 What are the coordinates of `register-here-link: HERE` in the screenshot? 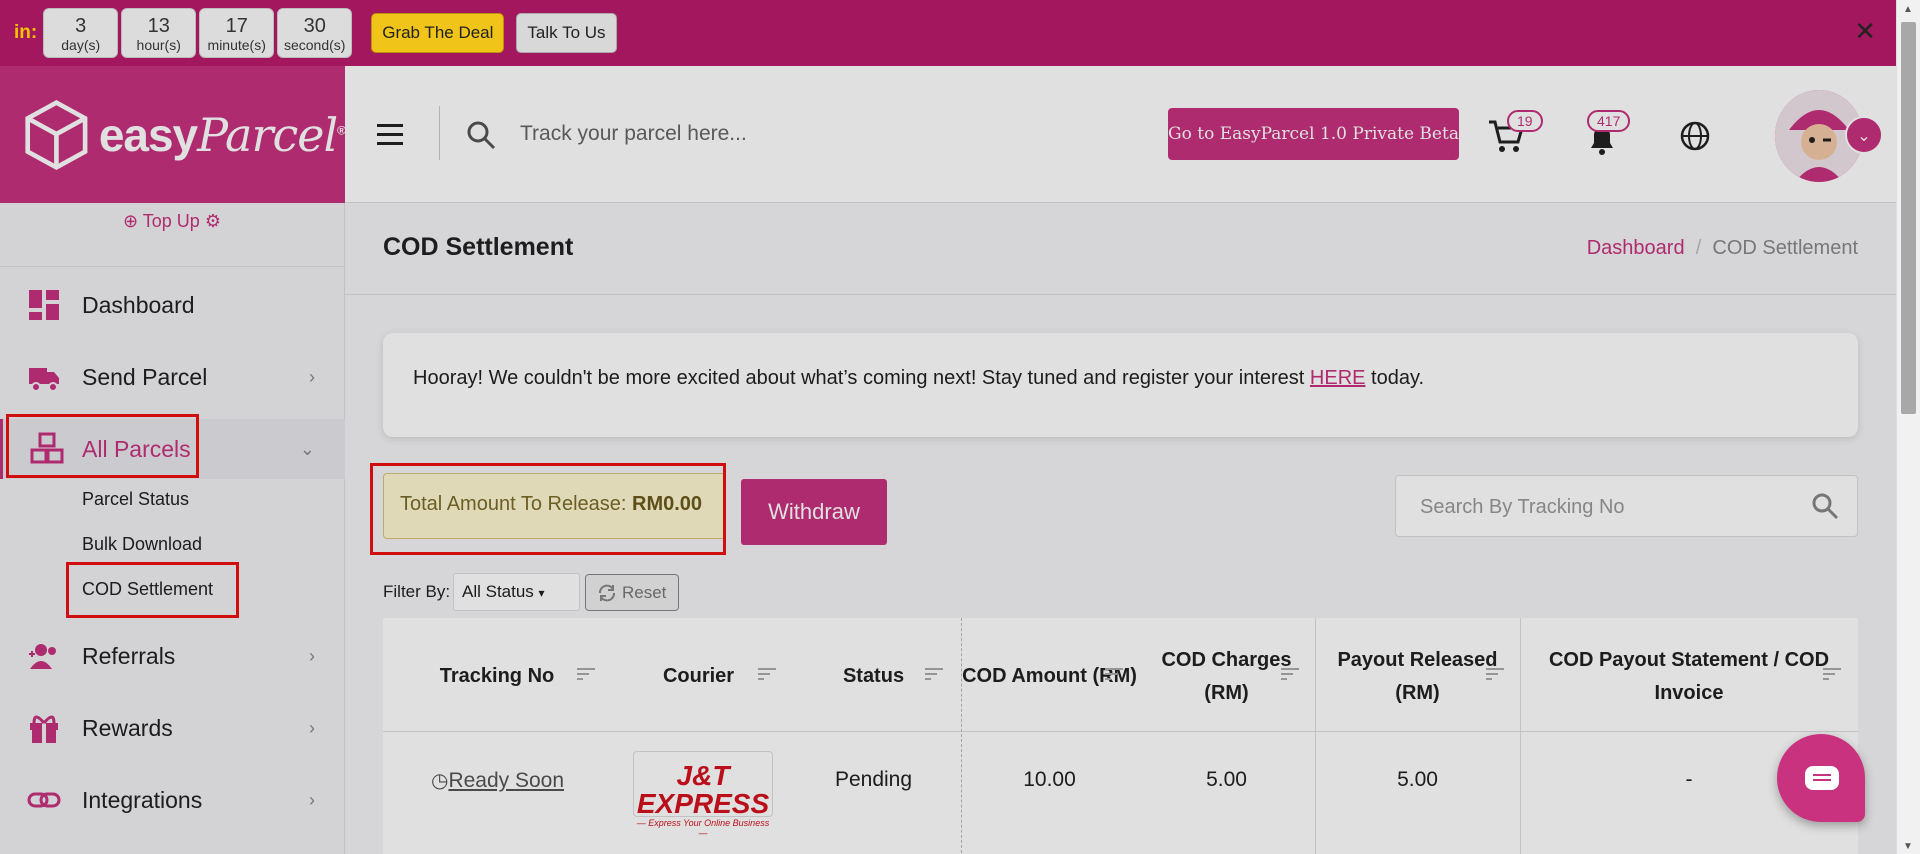 It's located at (1338, 378).